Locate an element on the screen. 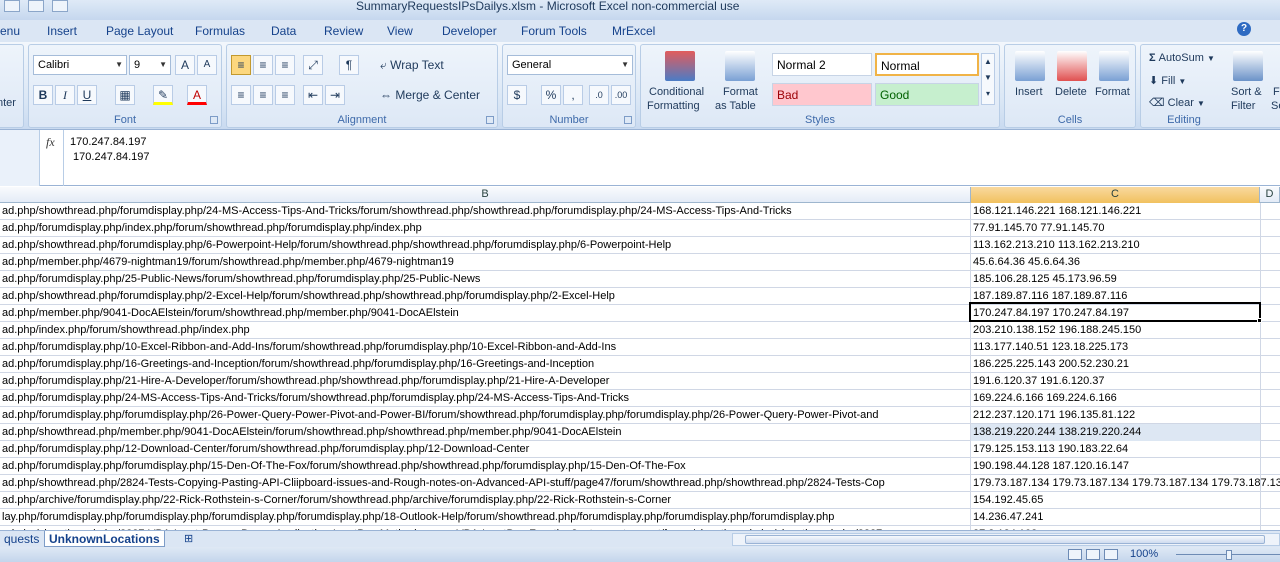 The height and width of the screenshot is (562, 1280). normal-view-icon is located at coordinates (1075, 554).